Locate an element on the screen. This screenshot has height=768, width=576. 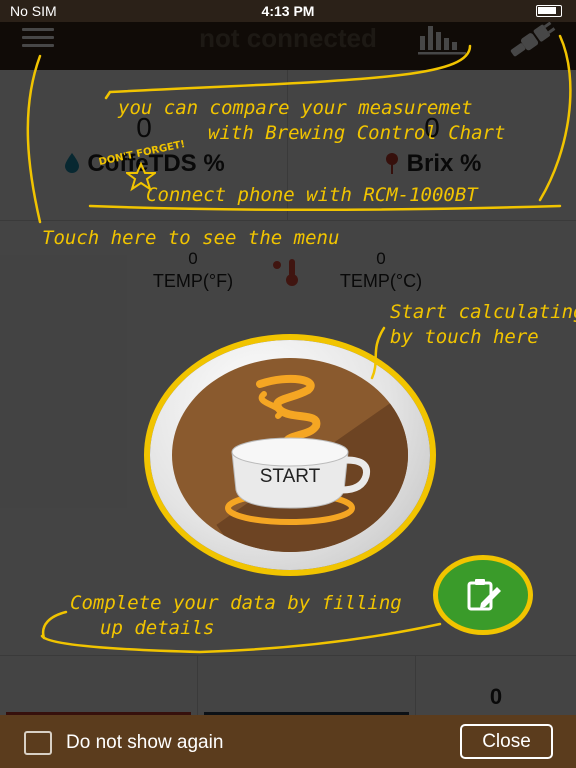
temp-c-label: TEMP(°C) is located at coordinates (381, 281).